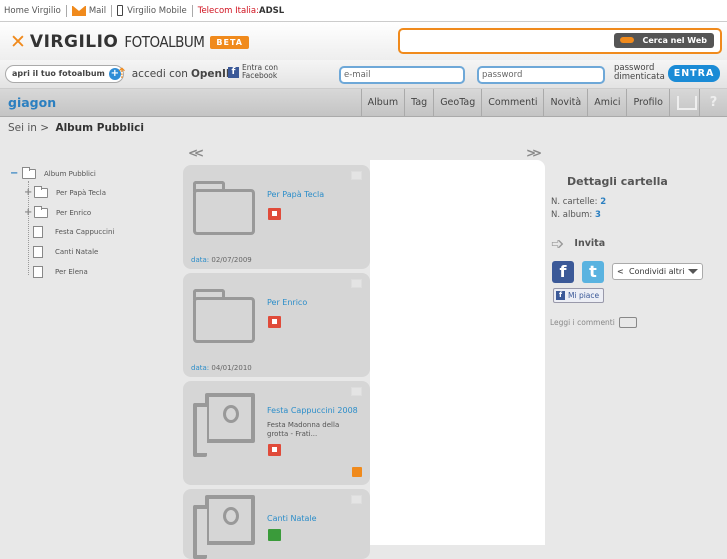 Image resolution: width=727 pixels, height=559 pixels. Describe the element at coordinates (657, 271) in the screenshot. I see `share-more-dropdown: Condividi altri` at that location.